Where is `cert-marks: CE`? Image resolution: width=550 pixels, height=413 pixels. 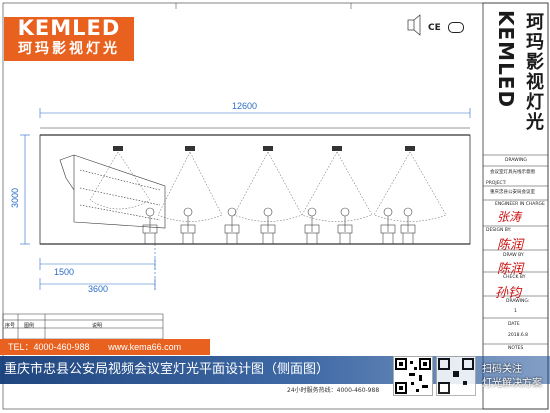
cert-marks: CE is located at coordinates (446, 27).